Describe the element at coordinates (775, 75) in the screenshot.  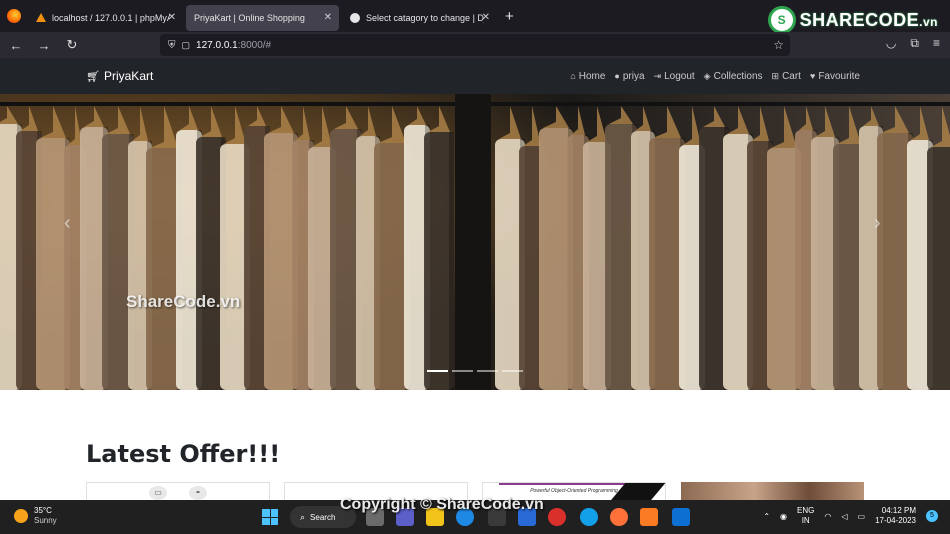
I see `cart-icon: ⊞` at that location.